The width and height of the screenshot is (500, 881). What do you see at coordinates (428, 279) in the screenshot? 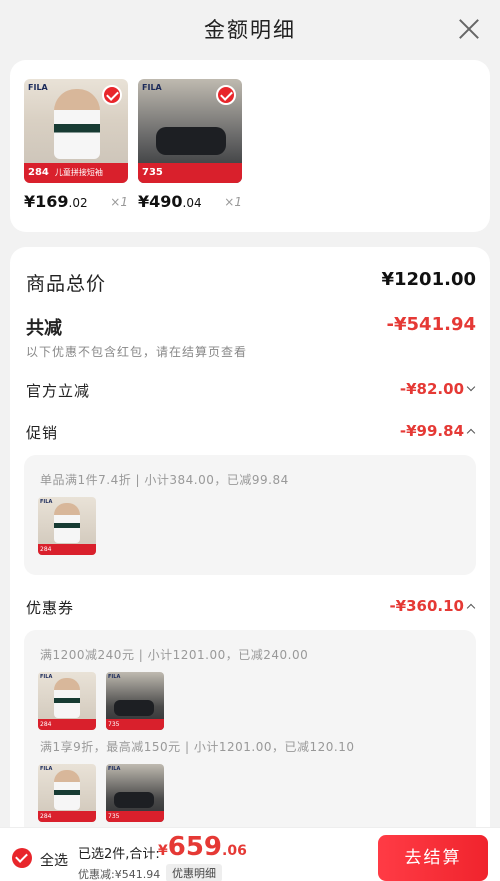
I see `total-value: ¥1201.00` at bounding box center [428, 279].